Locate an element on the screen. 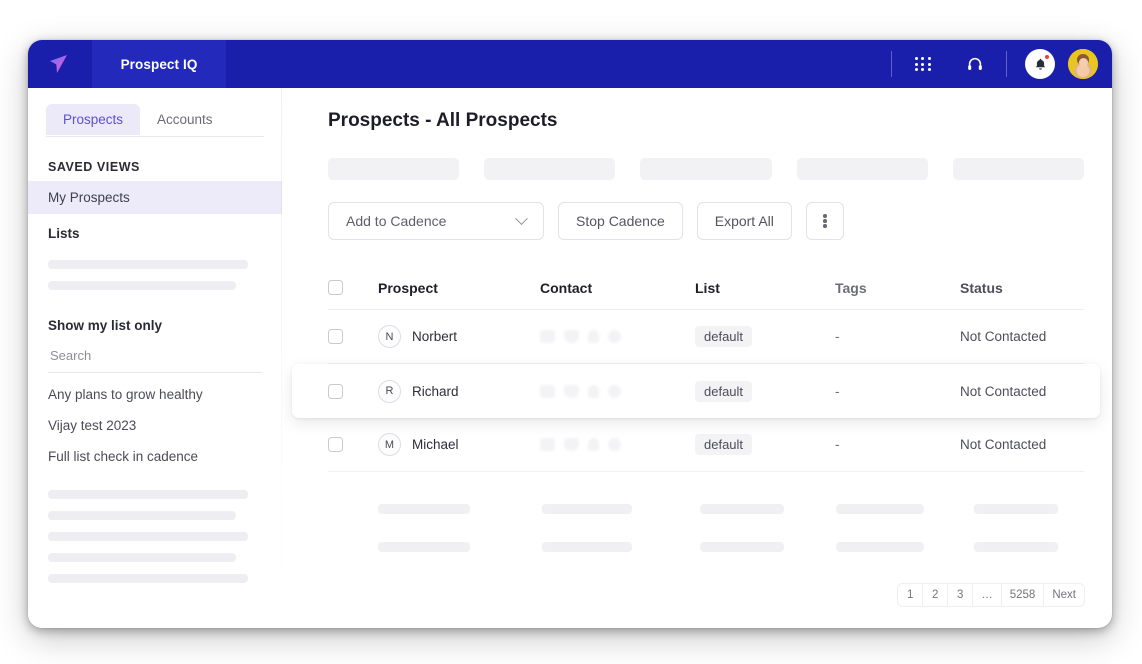  prospect-cell: M Michael is located at coordinates (459, 444).